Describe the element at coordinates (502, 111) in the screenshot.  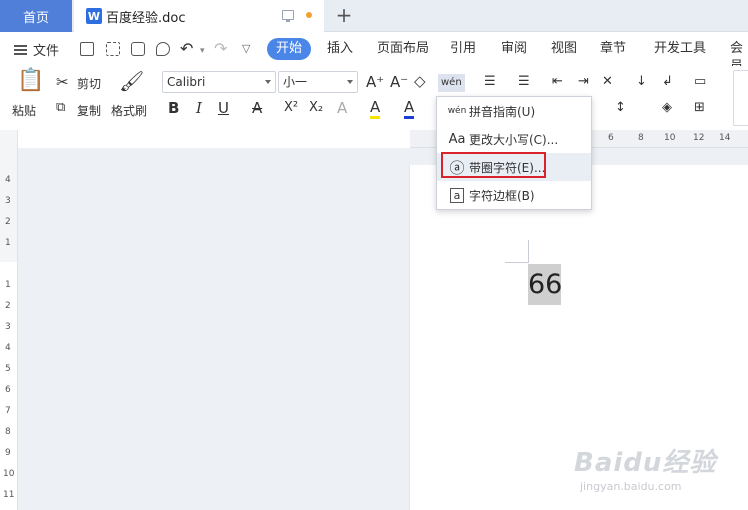
I see `menu-item-label: 拼音指南(U)` at that location.